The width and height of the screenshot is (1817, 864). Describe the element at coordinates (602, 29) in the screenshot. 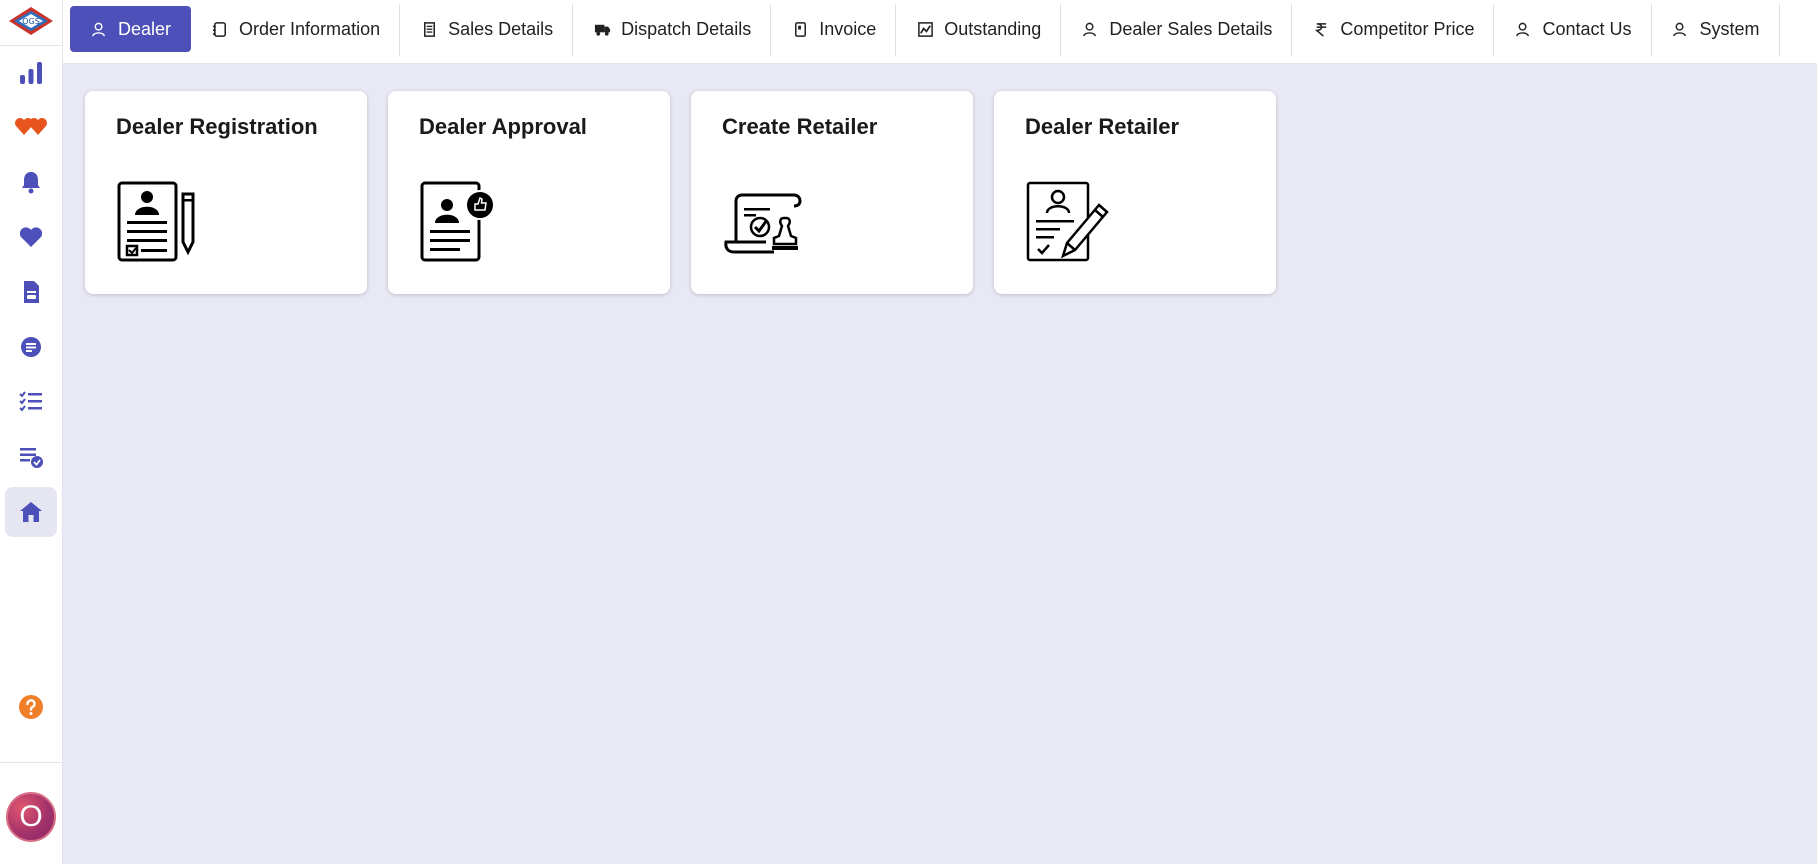

I see `truck-icon` at that location.